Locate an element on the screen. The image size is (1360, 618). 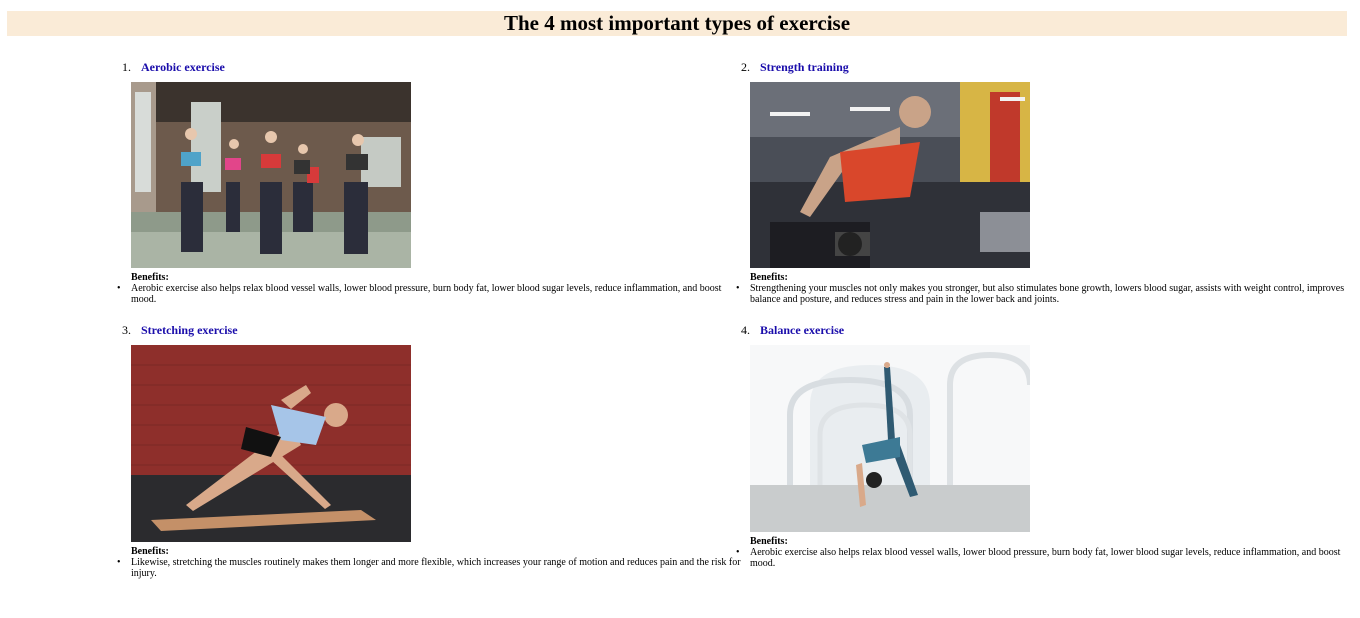
balance-exercise-photo is located at coordinates (890, 438).